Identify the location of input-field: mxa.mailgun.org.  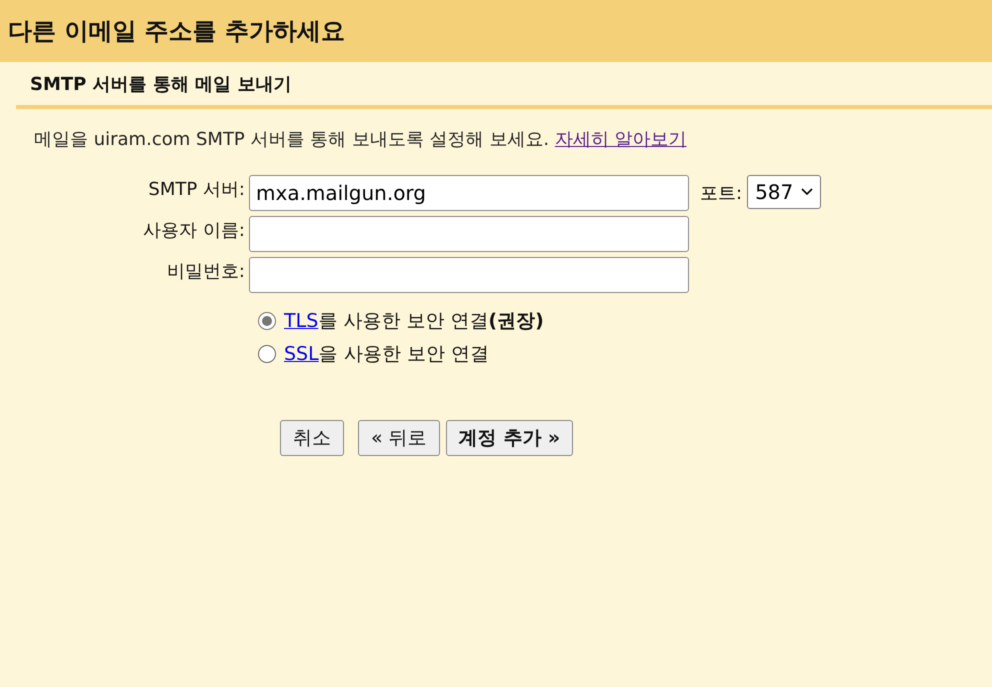
(469, 193).